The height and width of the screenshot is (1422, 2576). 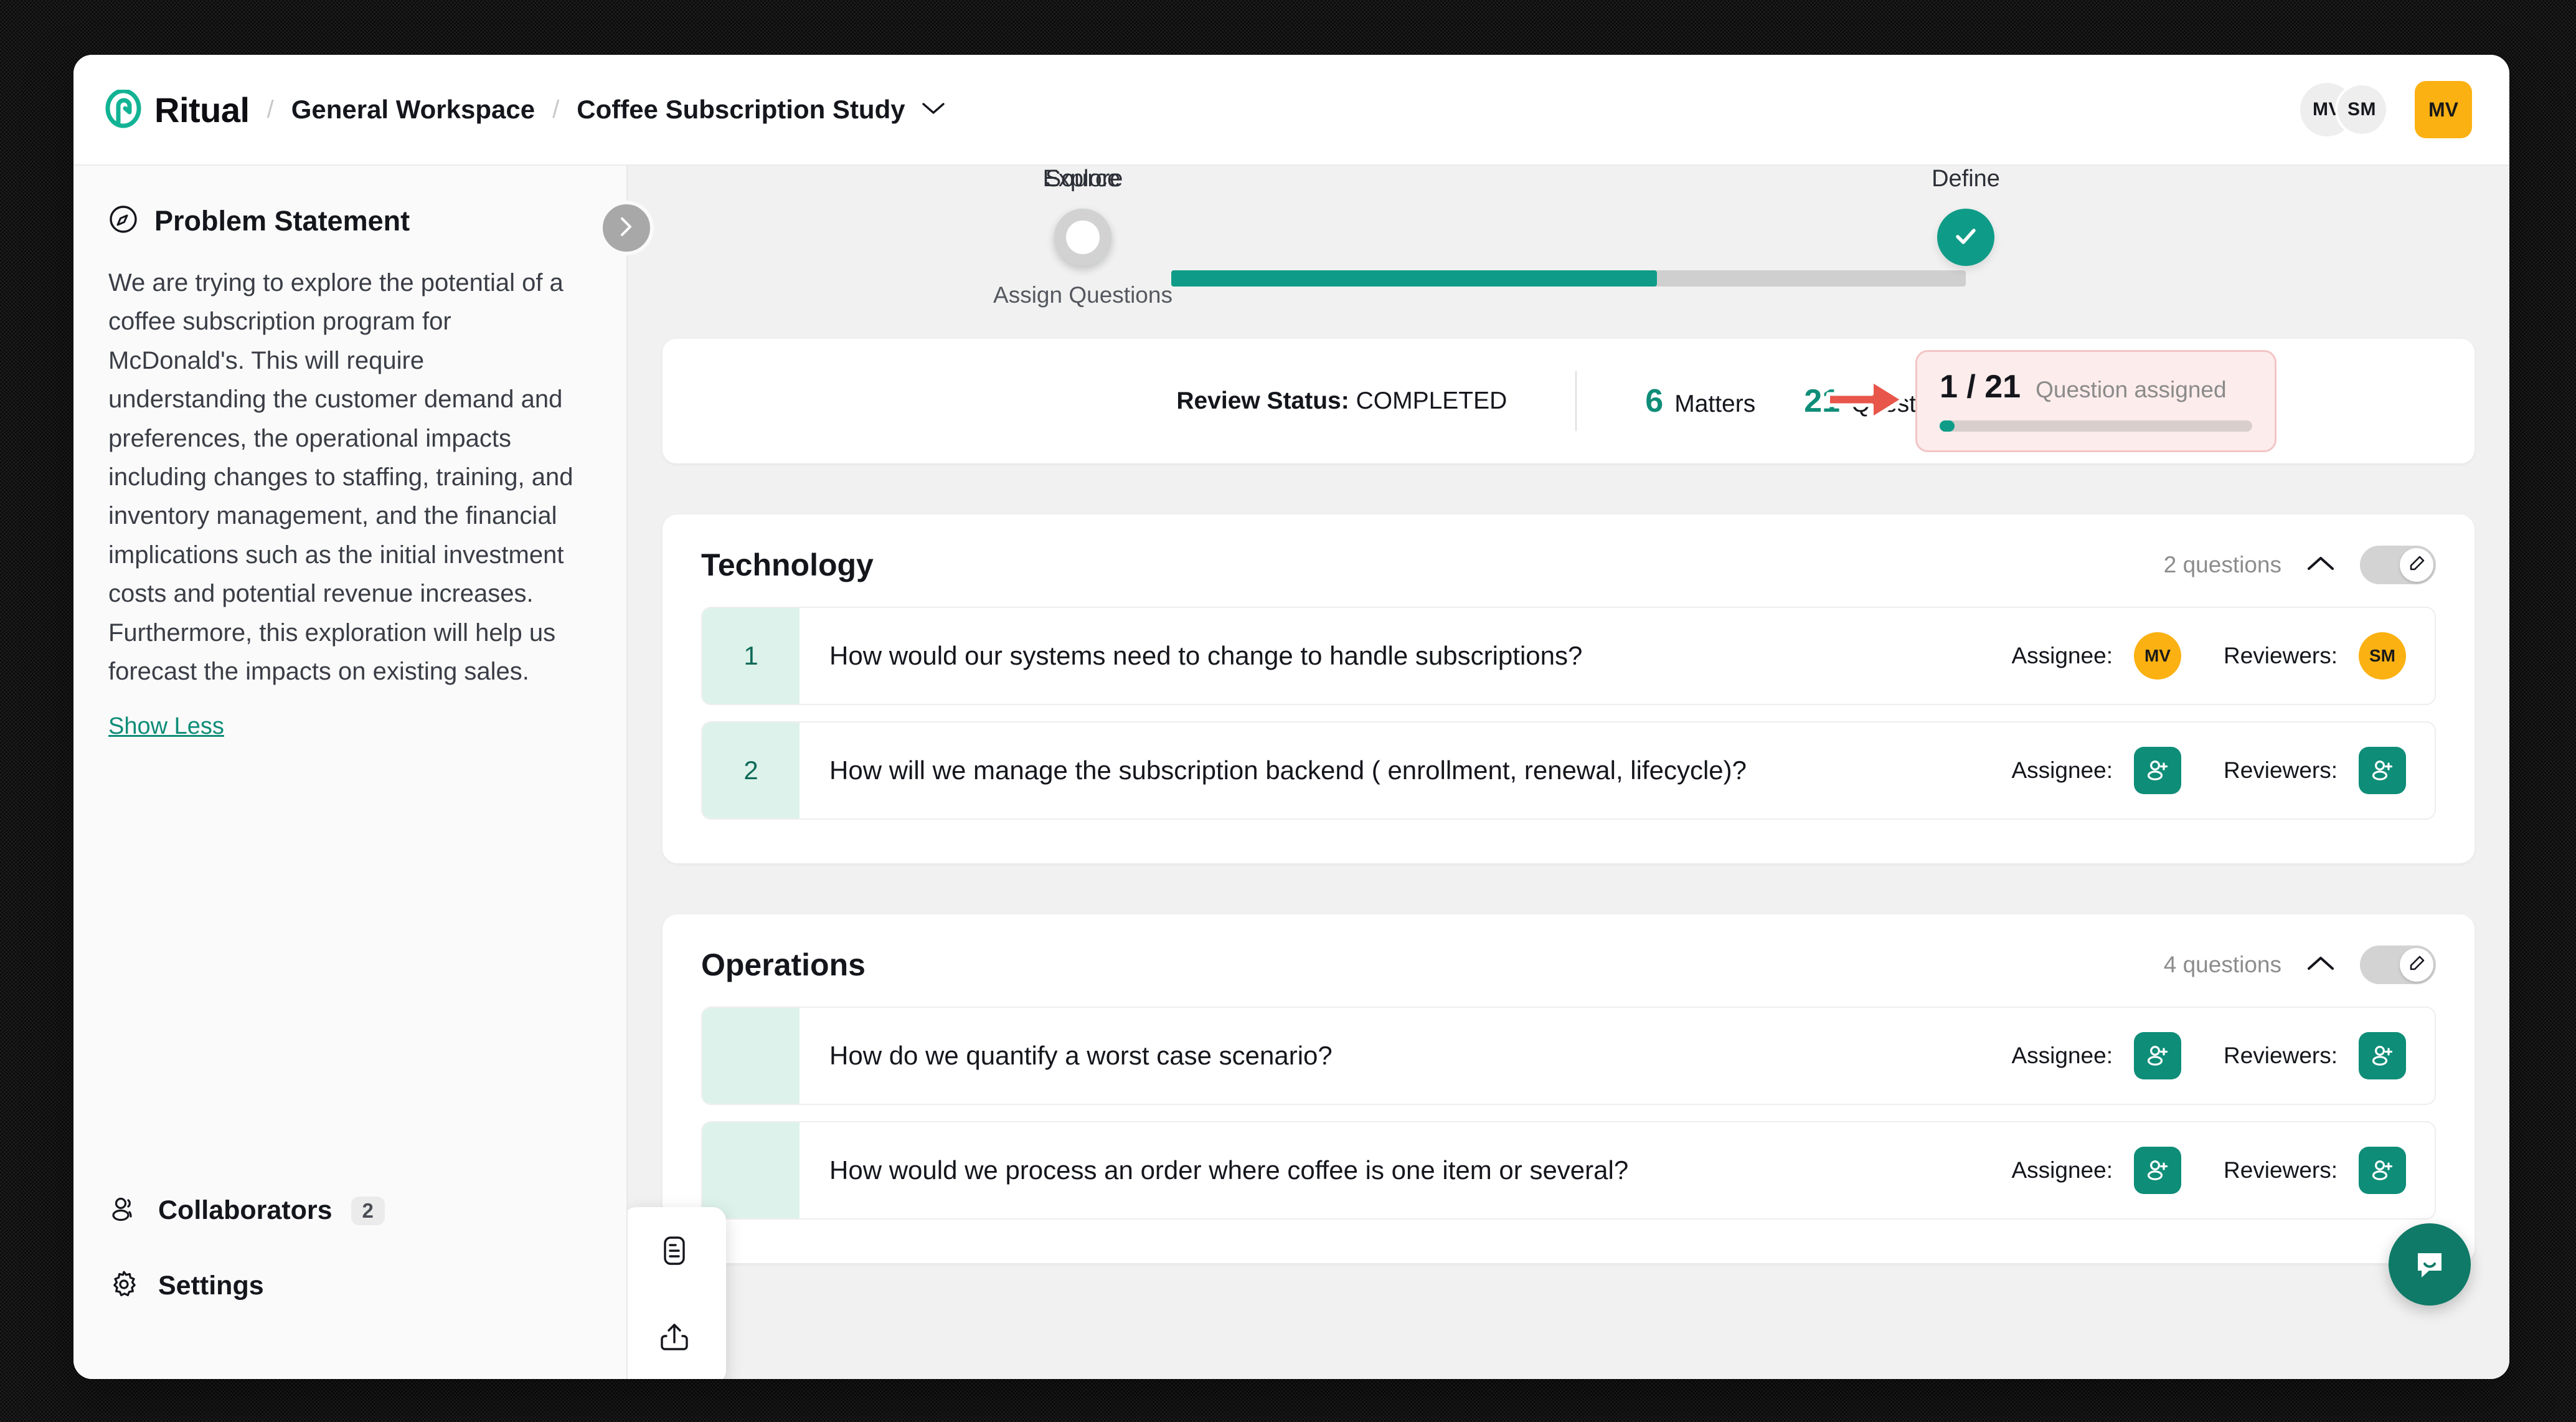 I want to click on section-question-count: 4 questions, so click(x=2222, y=965).